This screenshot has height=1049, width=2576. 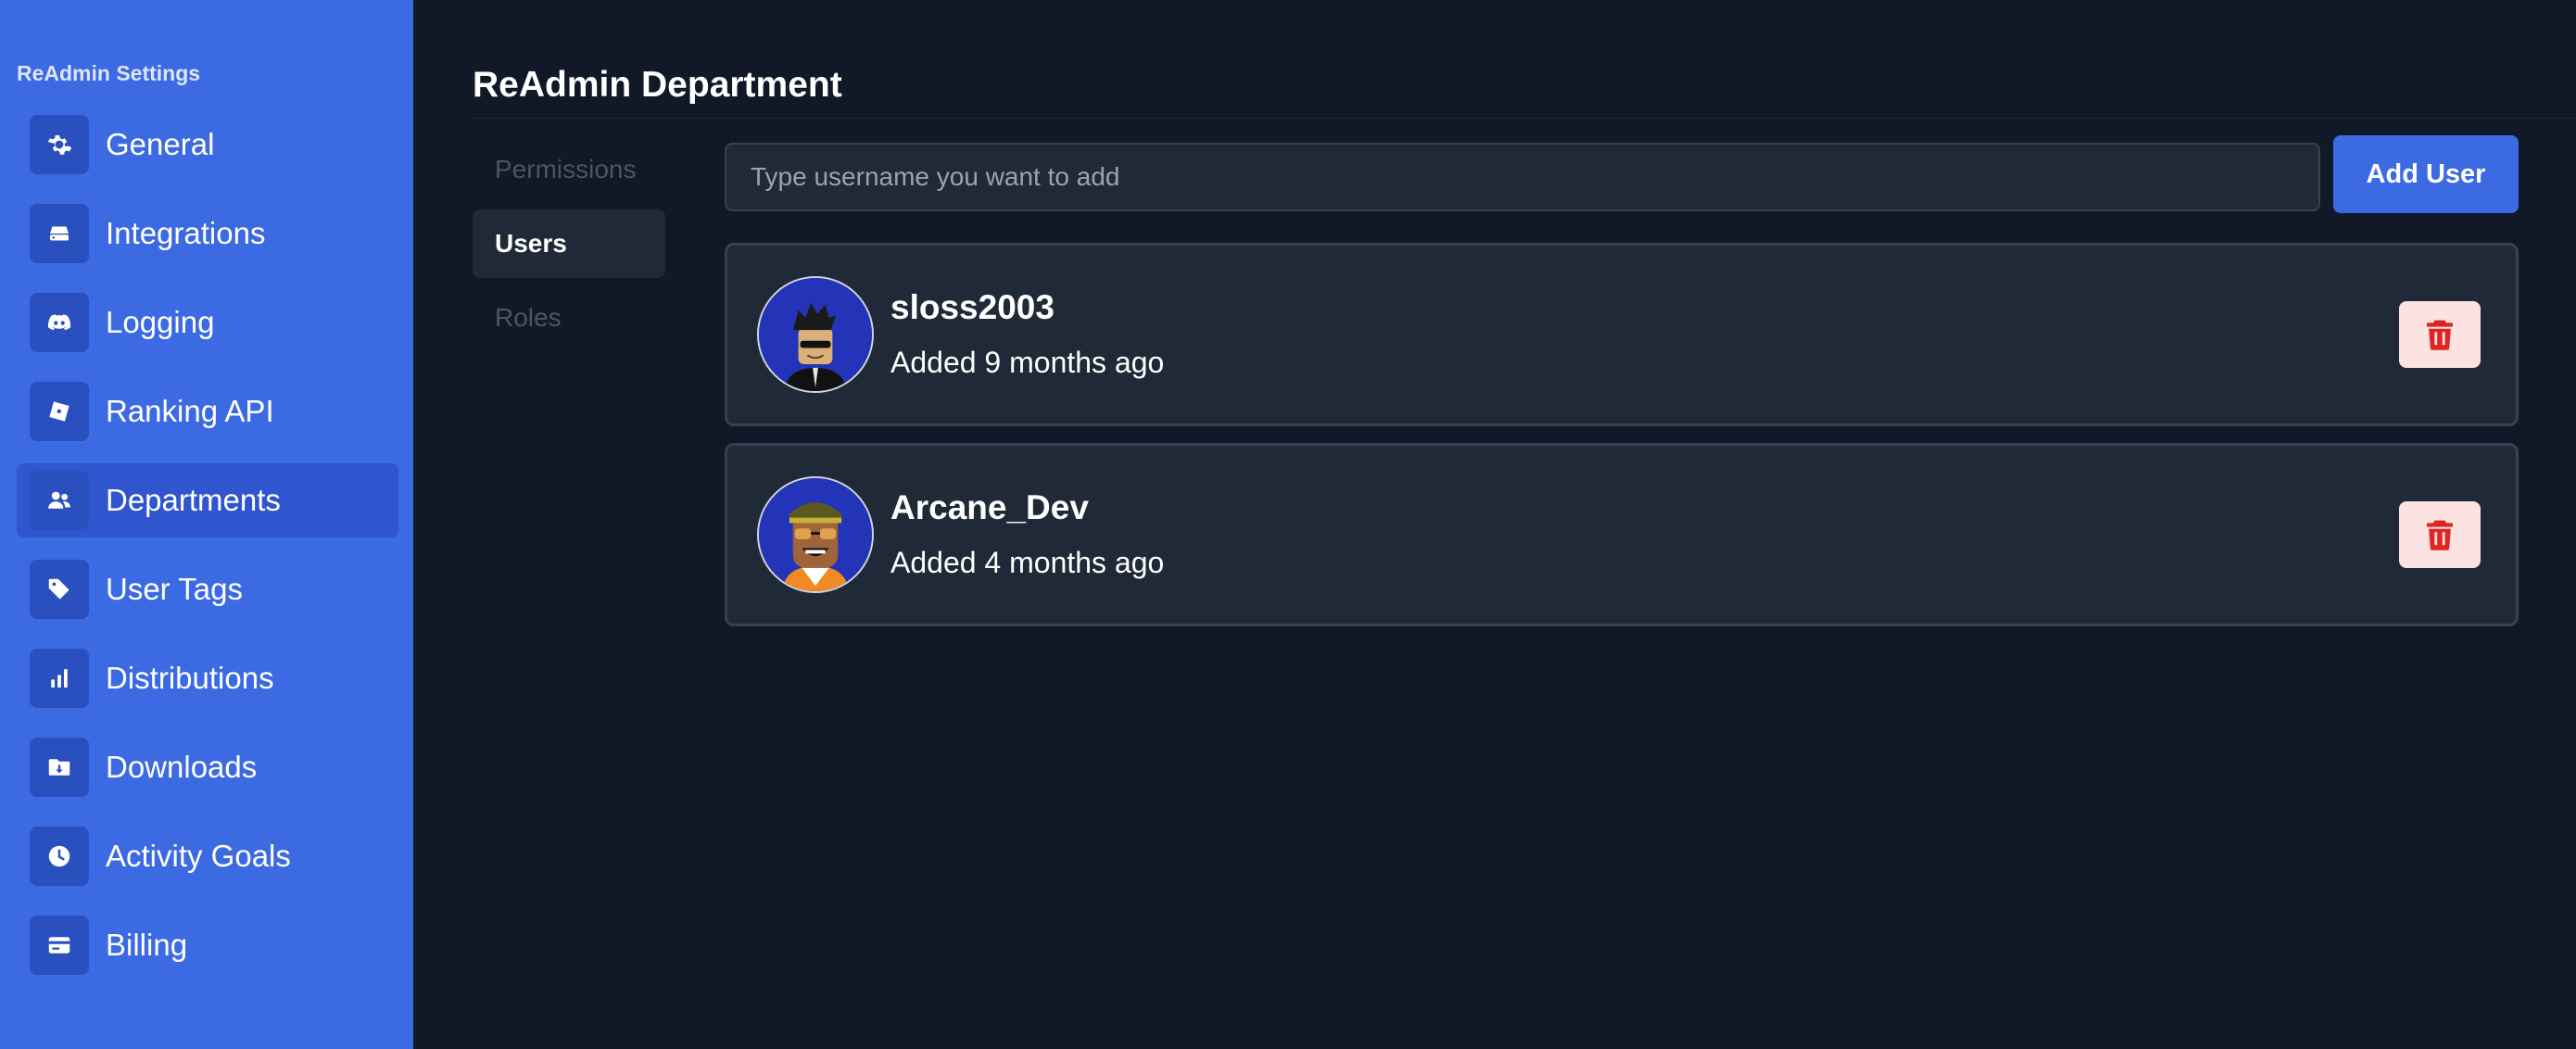 What do you see at coordinates (60, 679) in the screenshot?
I see `bar-chart-icon` at bounding box center [60, 679].